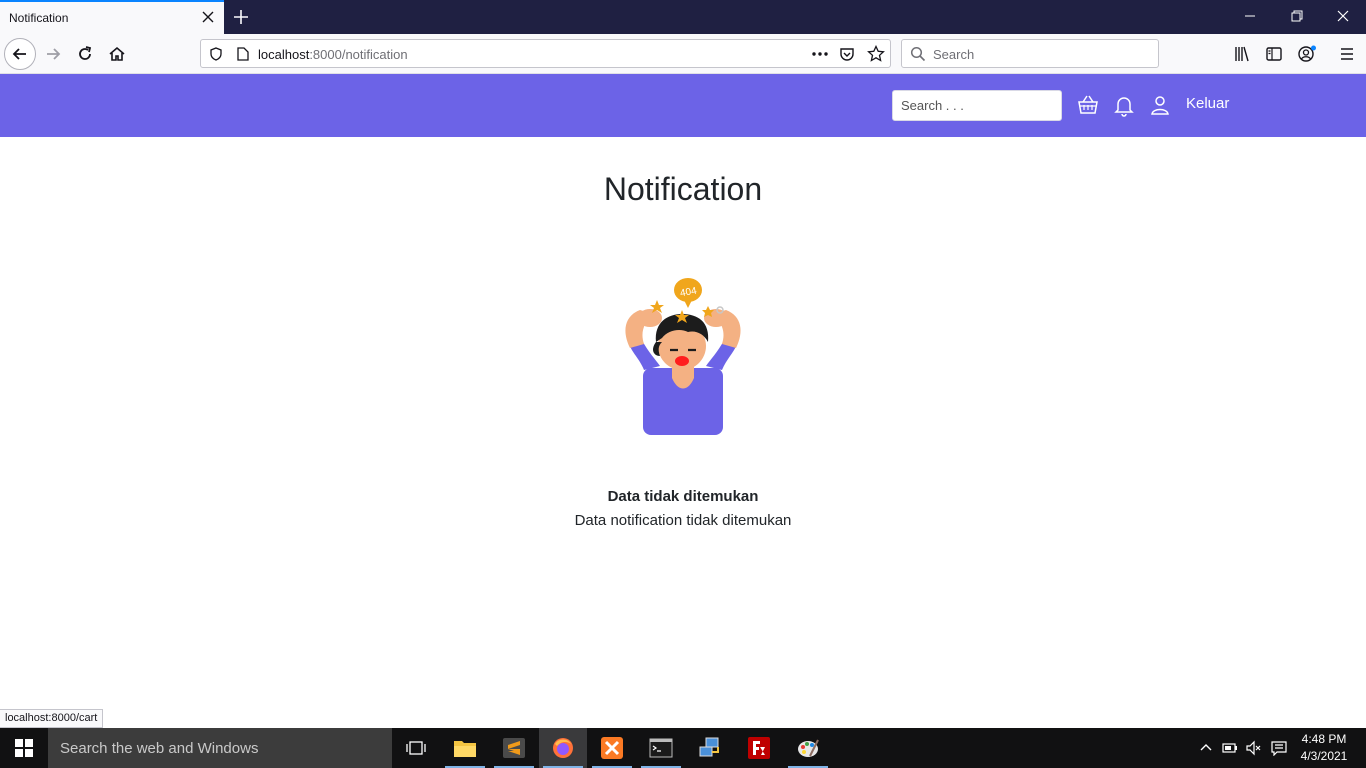 This screenshot has height=768, width=1366. What do you see at coordinates (243, 54) in the screenshot?
I see `page-icon` at bounding box center [243, 54].